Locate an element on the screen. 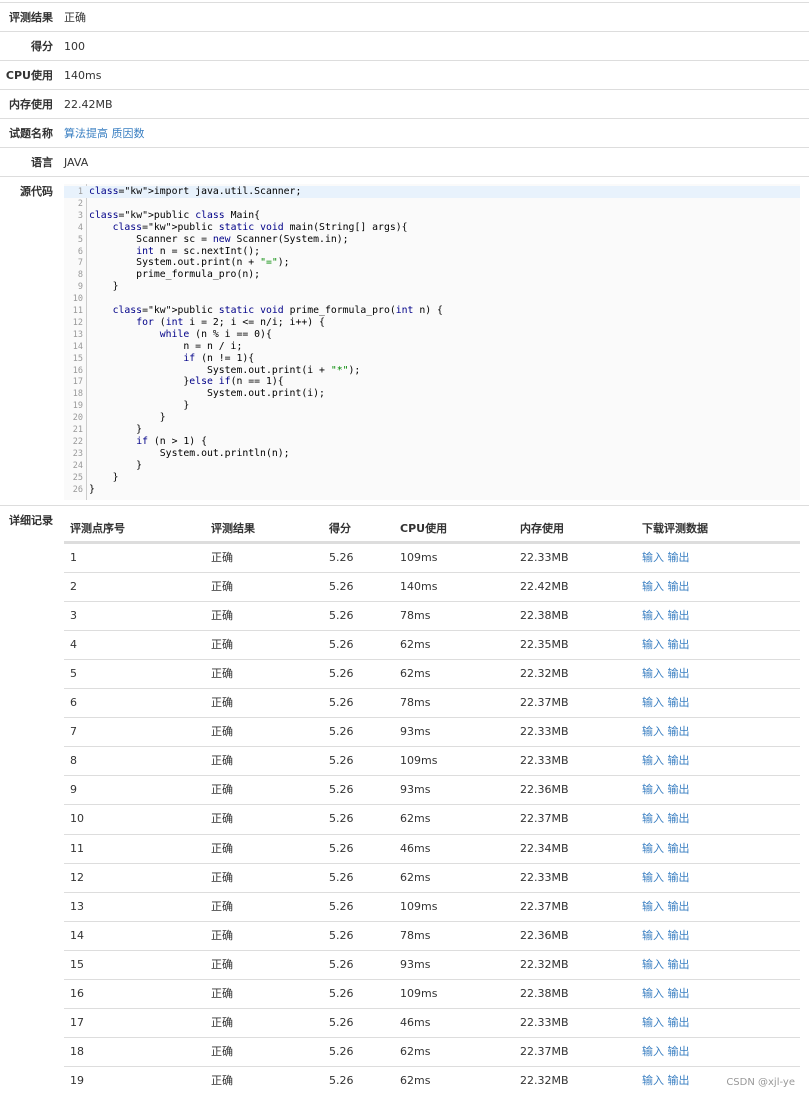 Image resolution: width=809 pixels, height=1100 pixels. case-memory: 22.35MB is located at coordinates (544, 645).